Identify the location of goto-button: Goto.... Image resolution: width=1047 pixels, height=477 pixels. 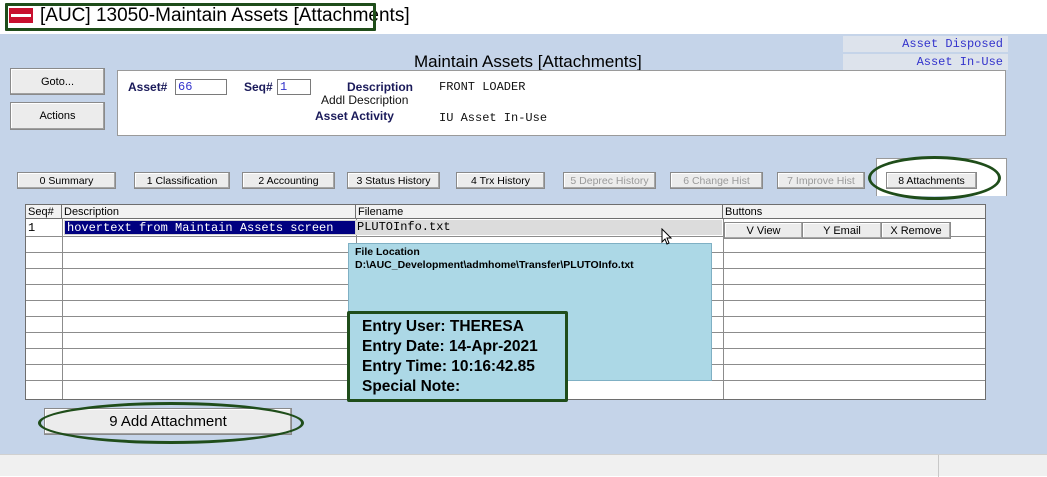
(57, 81).